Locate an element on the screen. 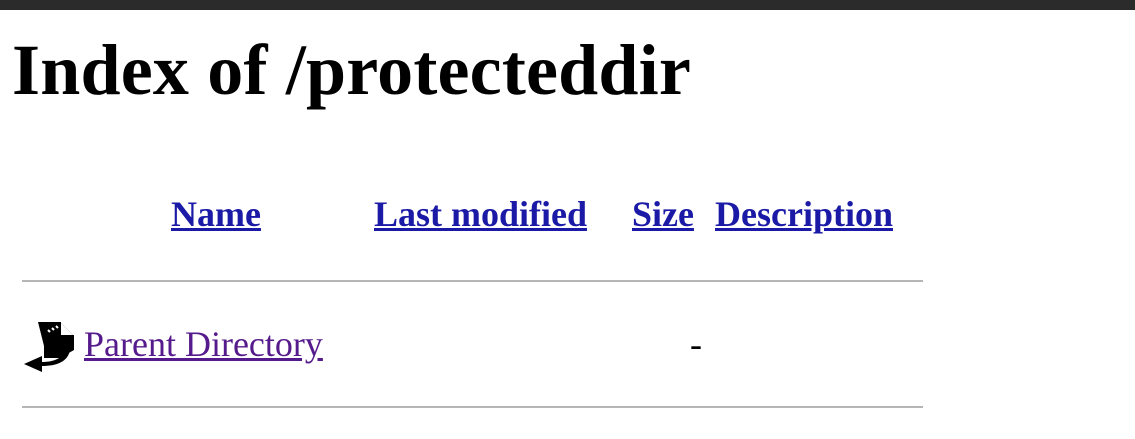 The width and height of the screenshot is (1135, 439). page-title: Index of /protecteddir is located at coordinates (352, 70).